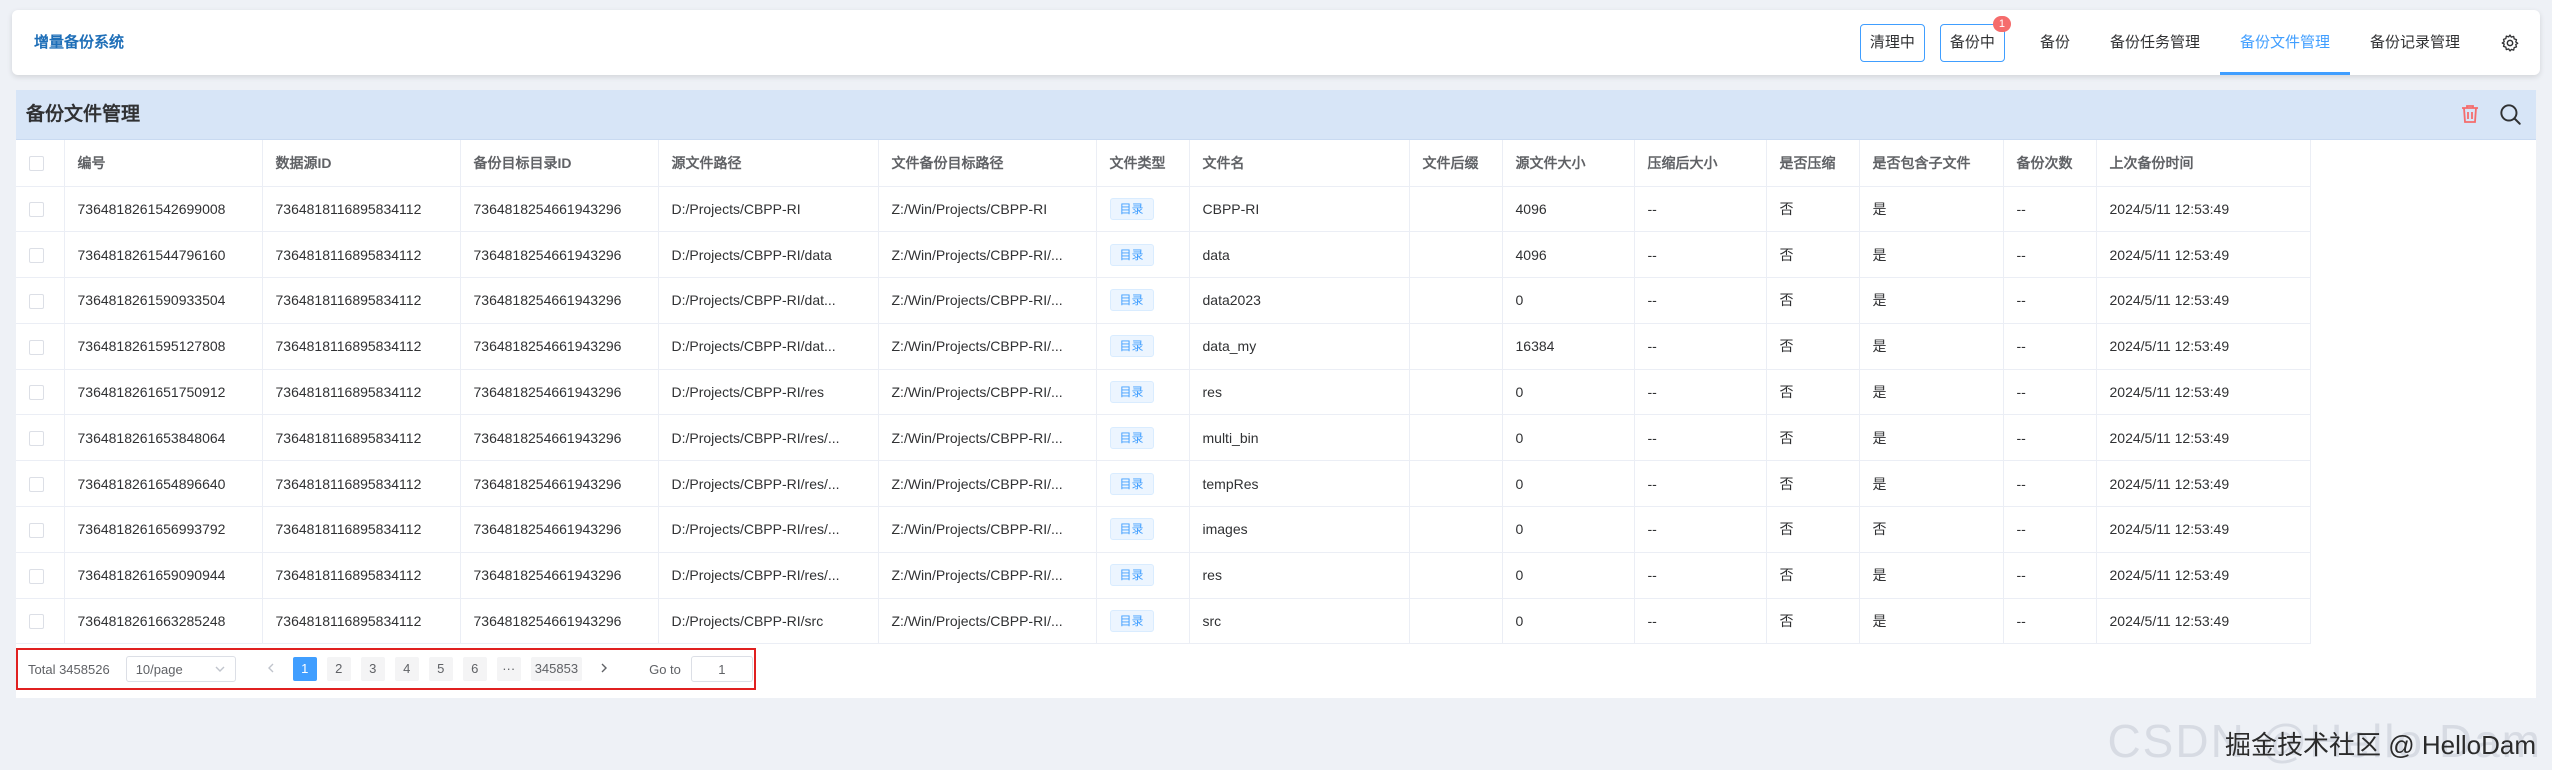 This screenshot has height=770, width=2552. What do you see at coordinates (406, 669) in the screenshot?
I see `page-button-4: 4` at bounding box center [406, 669].